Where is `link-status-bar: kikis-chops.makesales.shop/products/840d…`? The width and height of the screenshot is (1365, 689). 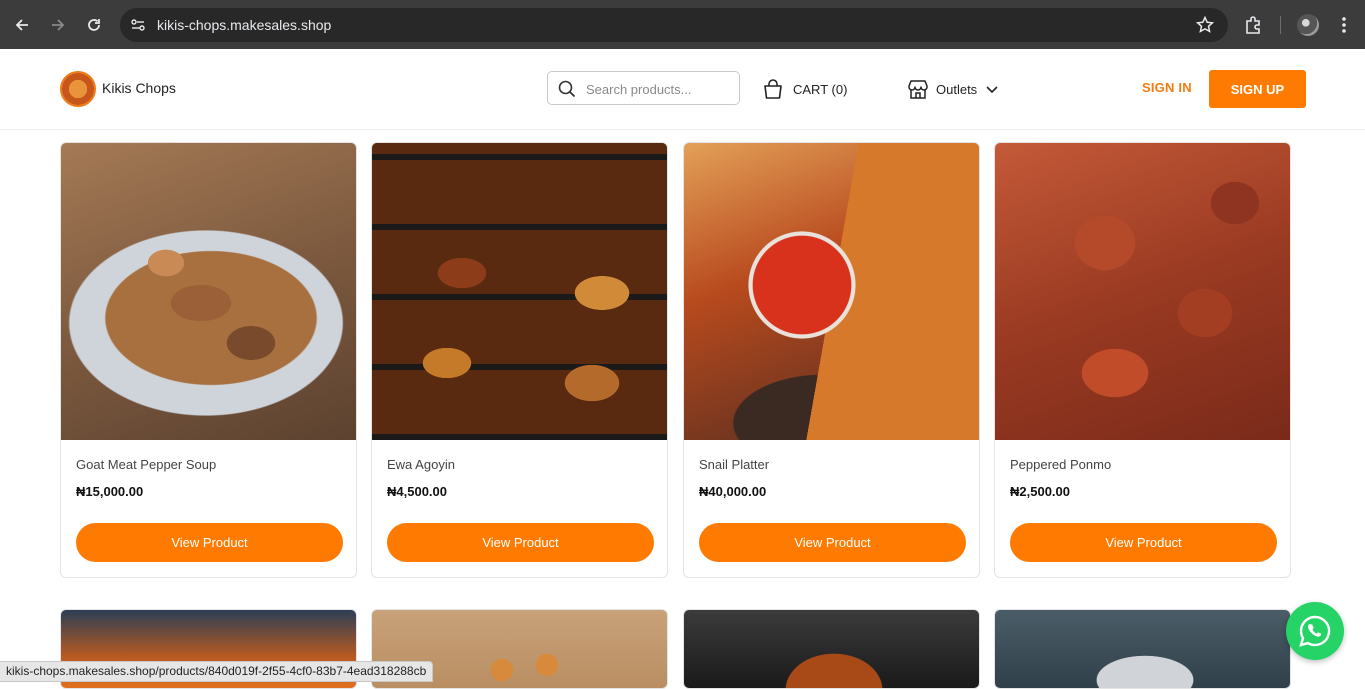
link-status-bar: kikis-chops.makesales.shop/products/840d… is located at coordinates (217, 671).